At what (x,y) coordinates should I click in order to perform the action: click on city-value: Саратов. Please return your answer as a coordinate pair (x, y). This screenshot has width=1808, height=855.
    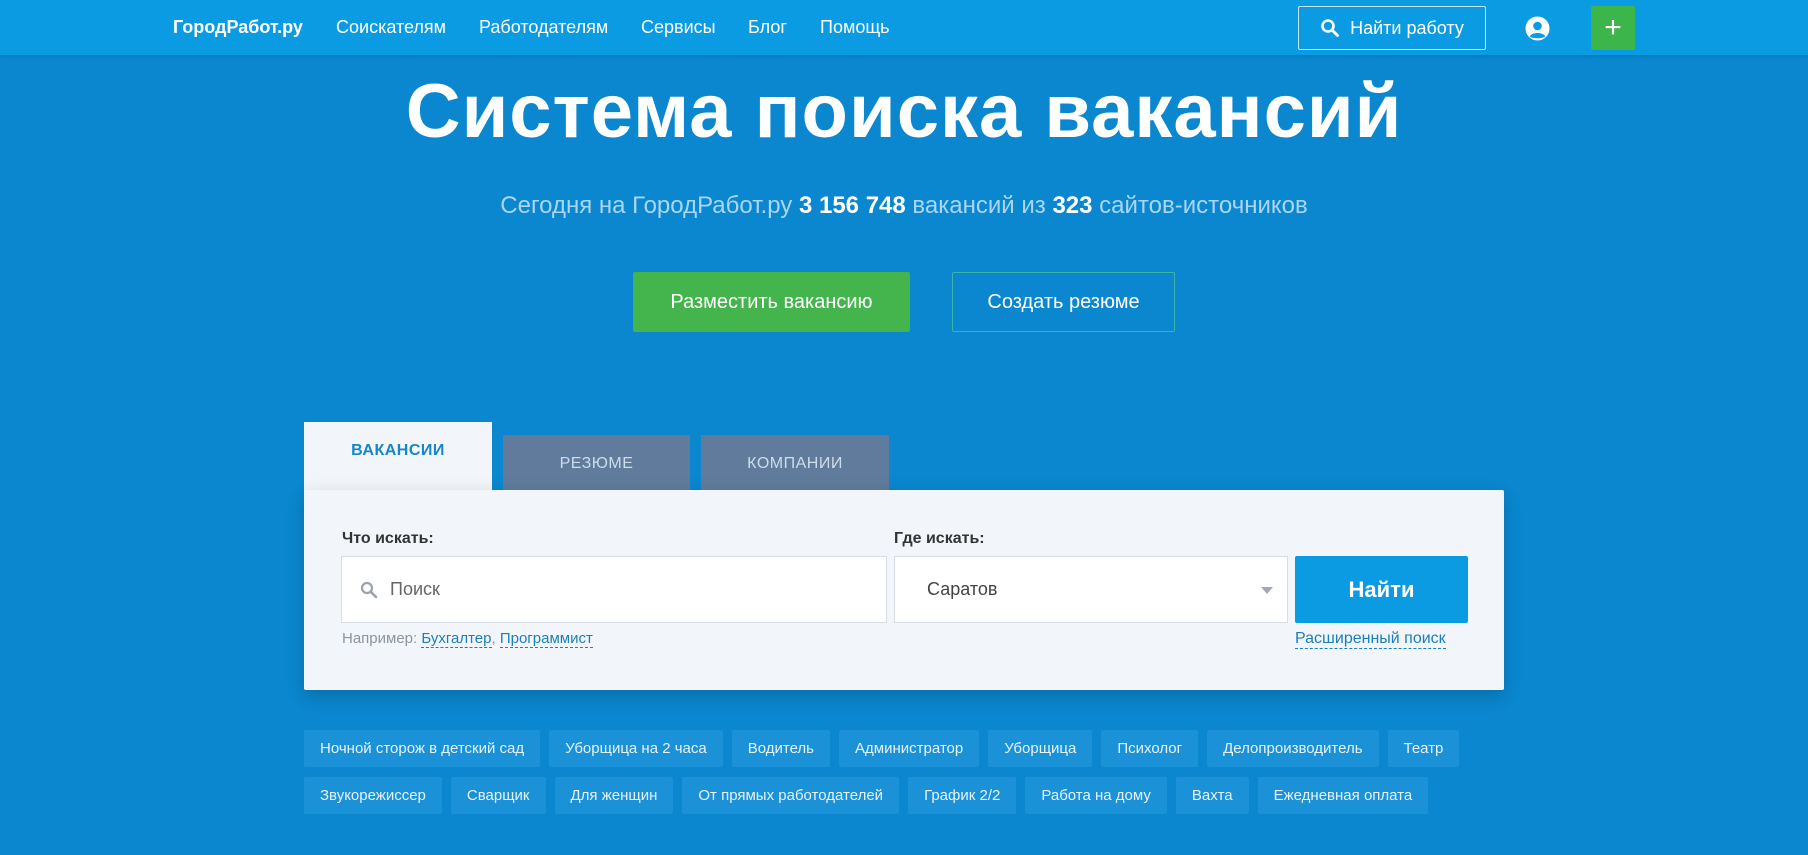
    Looking at the image, I should click on (962, 589).